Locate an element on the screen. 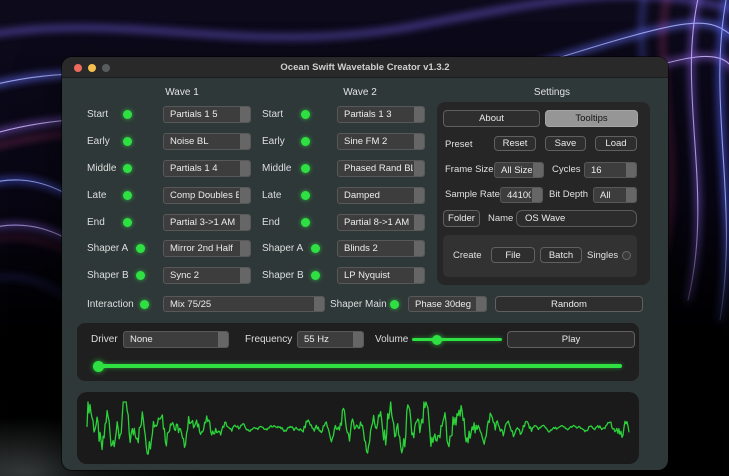 The width and height of the screenshot is (729, 476). title-bar: Ocean Swift Wavetable Creator v1.3.2 is located at coordinates (365, 67).